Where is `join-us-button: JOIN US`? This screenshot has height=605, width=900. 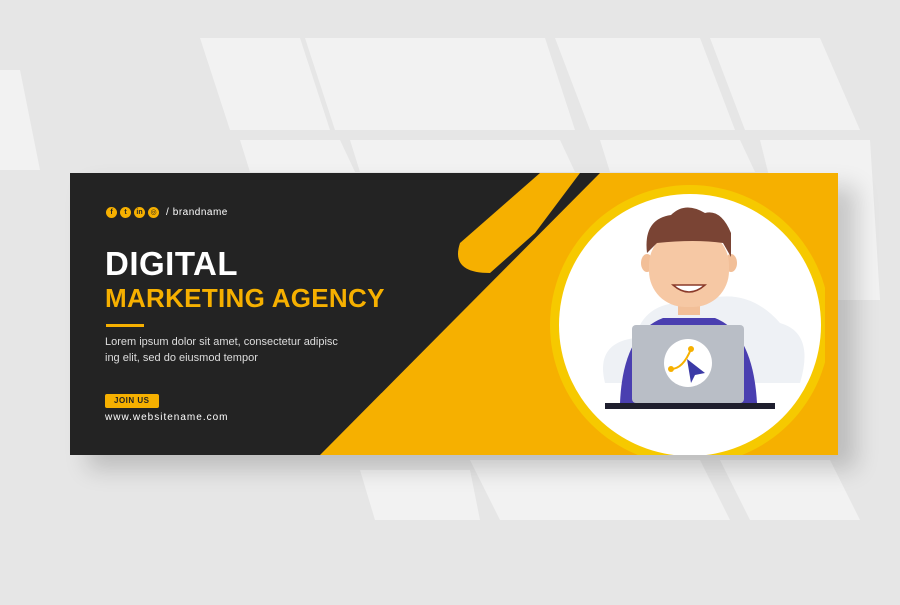
join-us-button: JOIN US is located at coordinates (132, 401).